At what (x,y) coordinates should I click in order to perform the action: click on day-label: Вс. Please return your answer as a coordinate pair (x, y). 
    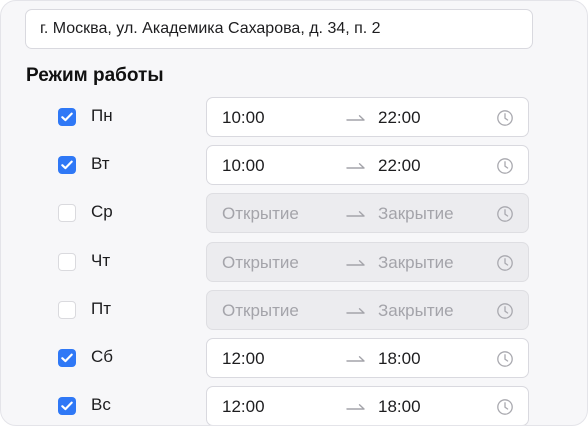
    Looking at the image, I should click on (101, 404).